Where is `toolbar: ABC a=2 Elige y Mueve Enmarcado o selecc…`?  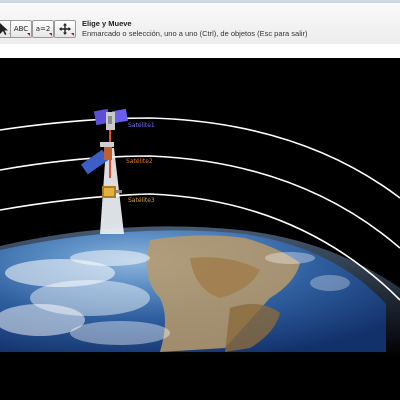
toolbar: ABC a=2 Elige y Mueve Enmarcado o selecc… is located at coordinates (200, 22).